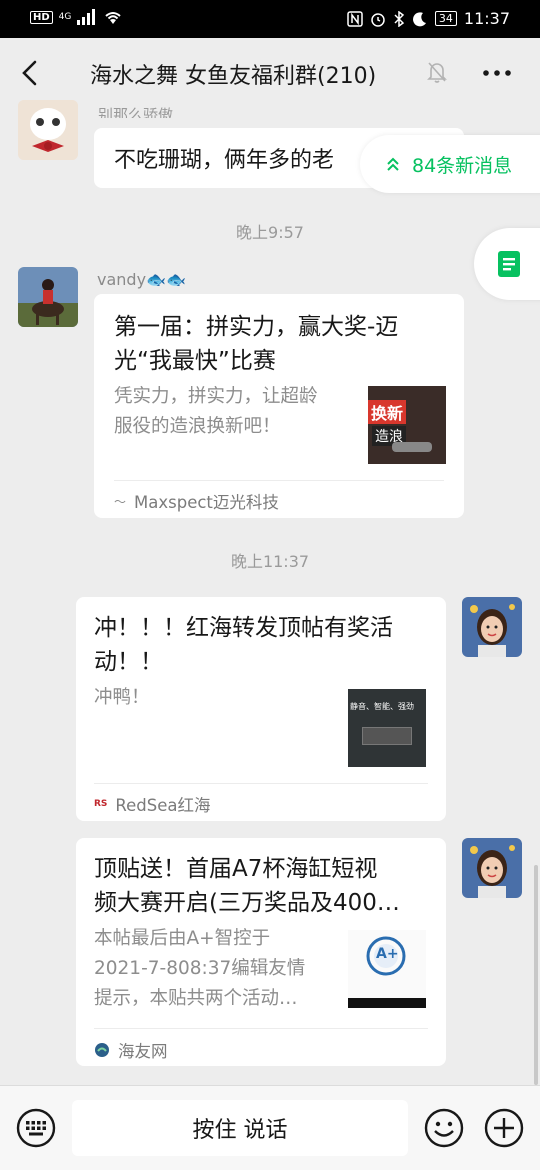 The width and height of the screenshot is (540, 1170). I want to click on maxspect-logo-icon: 〜, so click(120, 501).